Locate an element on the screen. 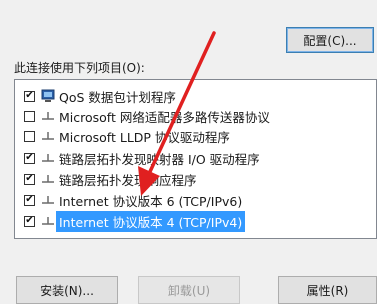  components-list-label: 此连接使用下列项目(O): is located at coordinates (79, 68).